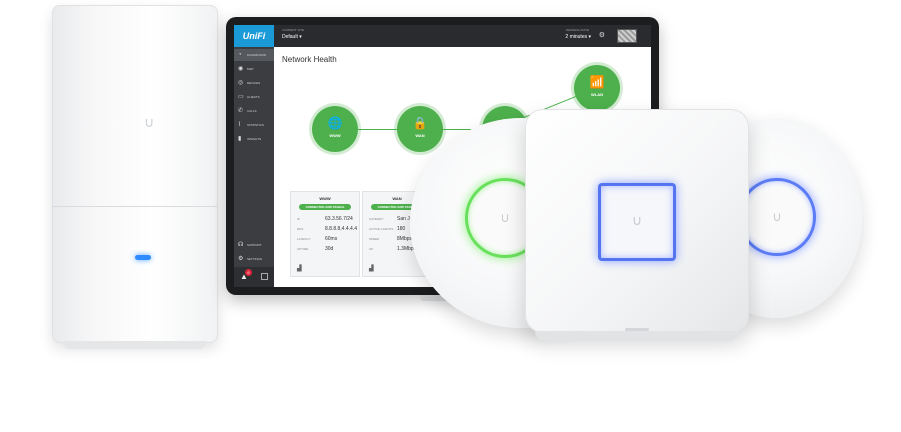 The height and width of the screenshot is (432, 901). I want to click on row-label: SPEED, so click(374, 239).